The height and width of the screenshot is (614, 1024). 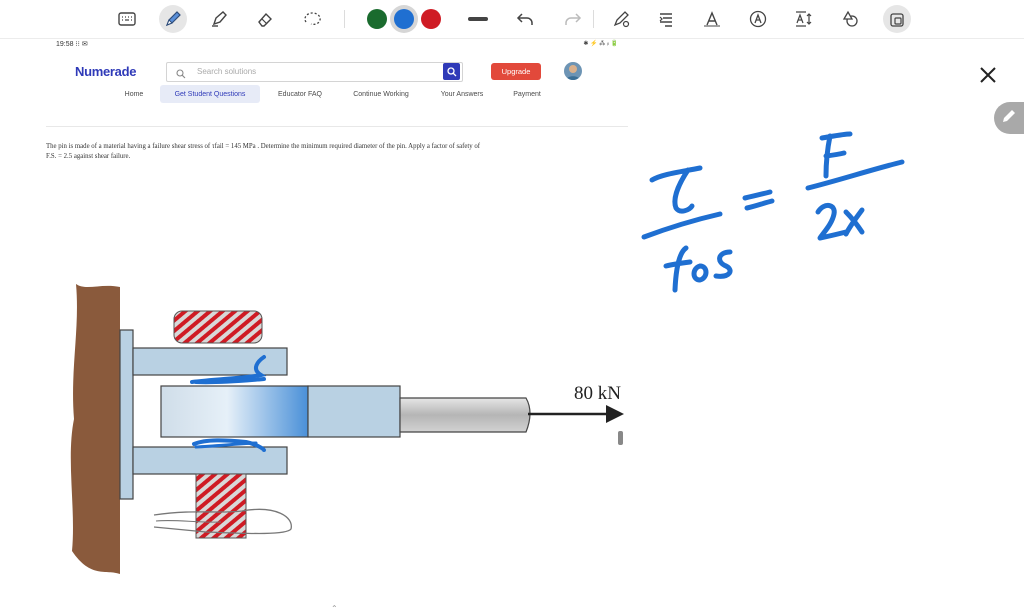 I want to click on equals-sign, so click(x=758, y=200).